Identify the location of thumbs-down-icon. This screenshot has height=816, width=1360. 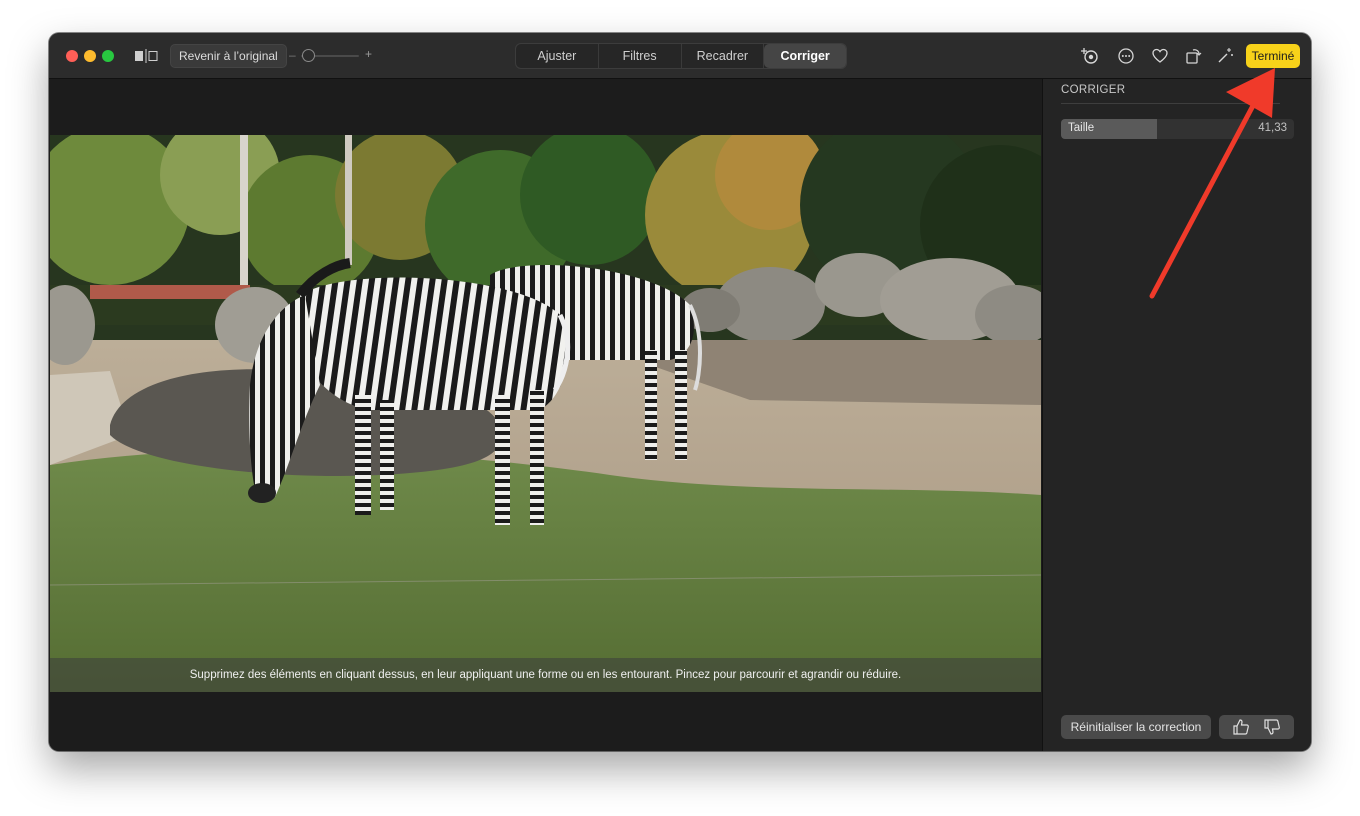
(1272, 727).